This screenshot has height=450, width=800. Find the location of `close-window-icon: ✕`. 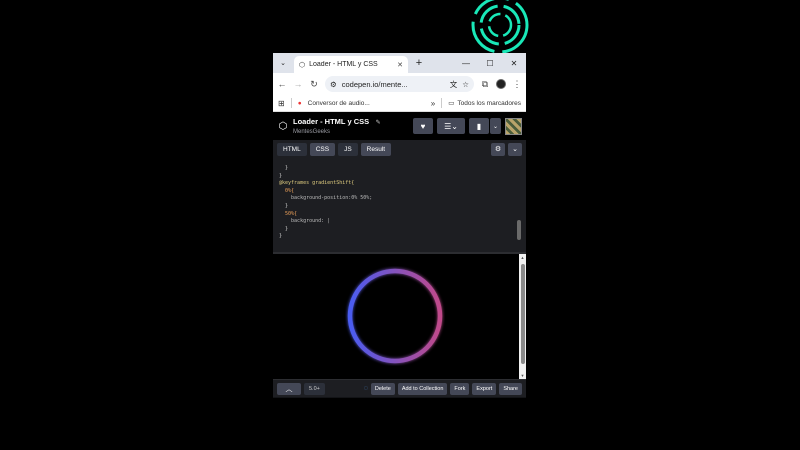

close-window-icon: ✕ is located at coordinates (514, 63).